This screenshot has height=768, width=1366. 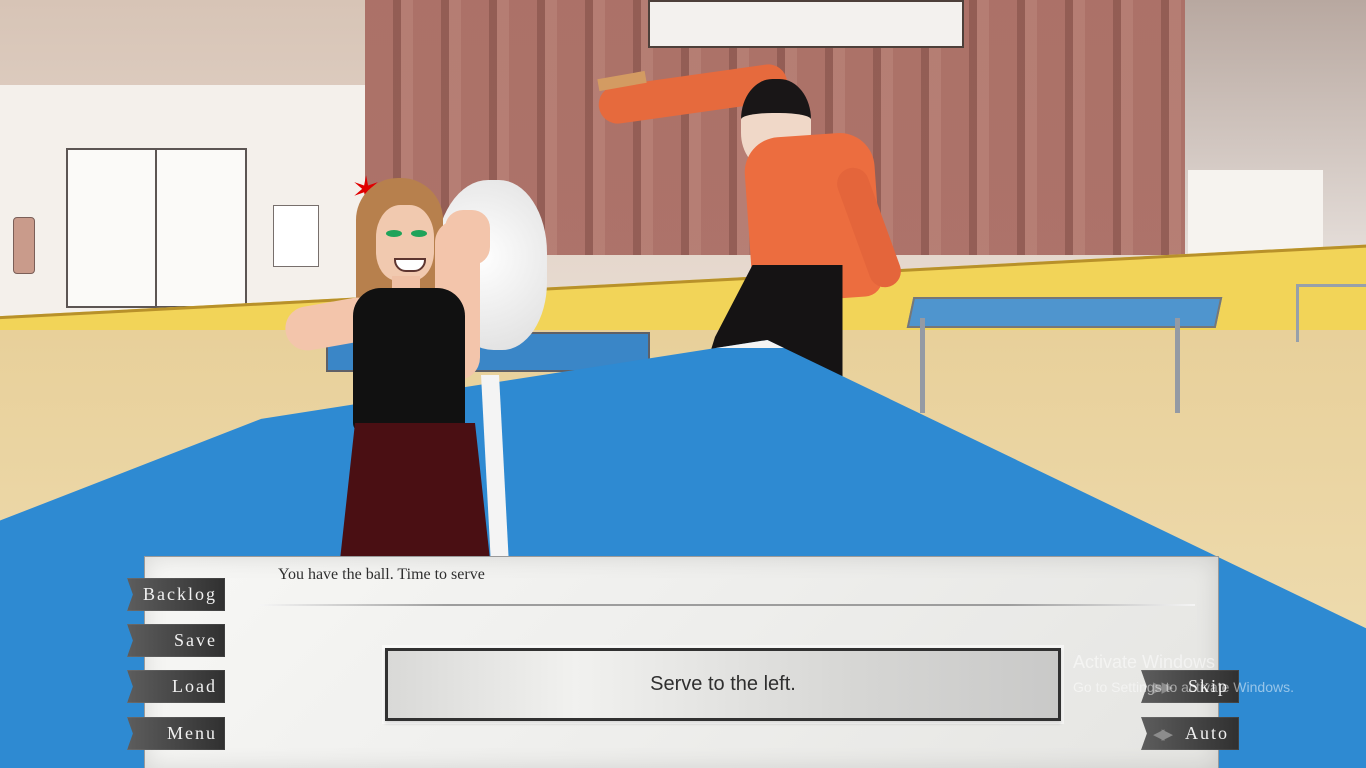 I want to click on backlog-button: Backlog, so click(x=176, y=594).